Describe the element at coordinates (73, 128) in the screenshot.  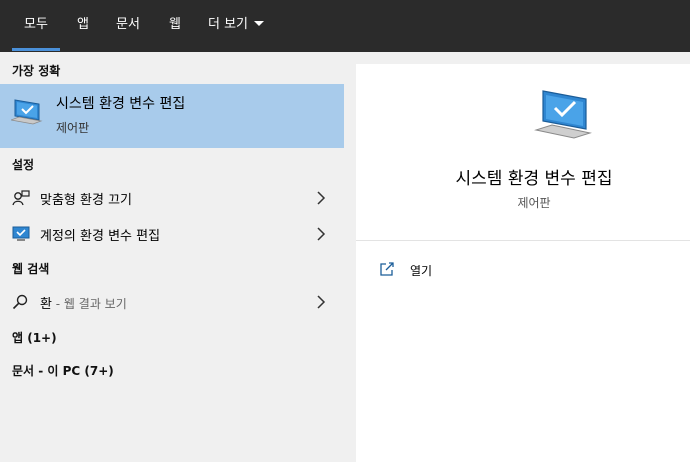
I see `best-match-subtitle: 제어판` at that location.